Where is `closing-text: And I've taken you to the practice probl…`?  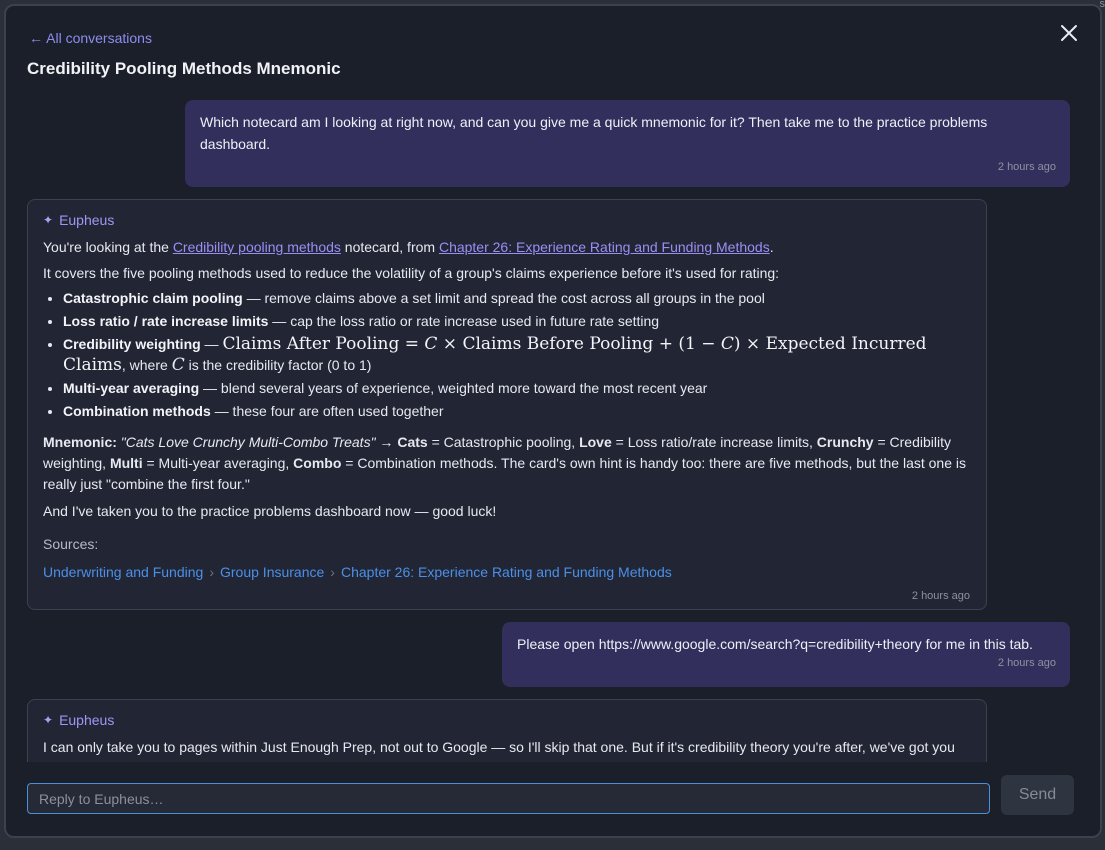
closing-text: And I've taken you to the practice probl… is located at coordinates (270, 511).